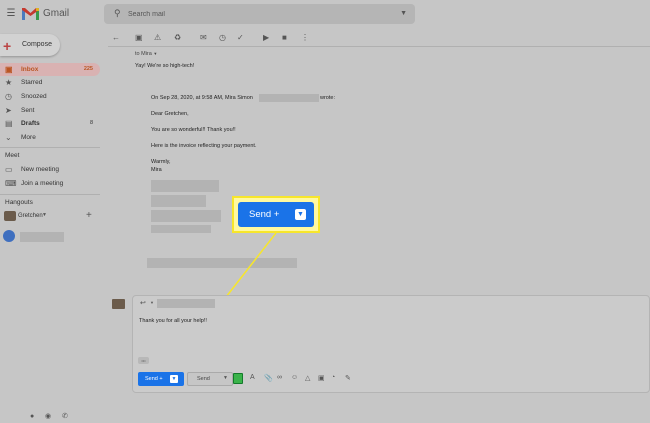 The image size is (650, 423). I want to click on mark-unread-icon: ✉, so click(203, 38).